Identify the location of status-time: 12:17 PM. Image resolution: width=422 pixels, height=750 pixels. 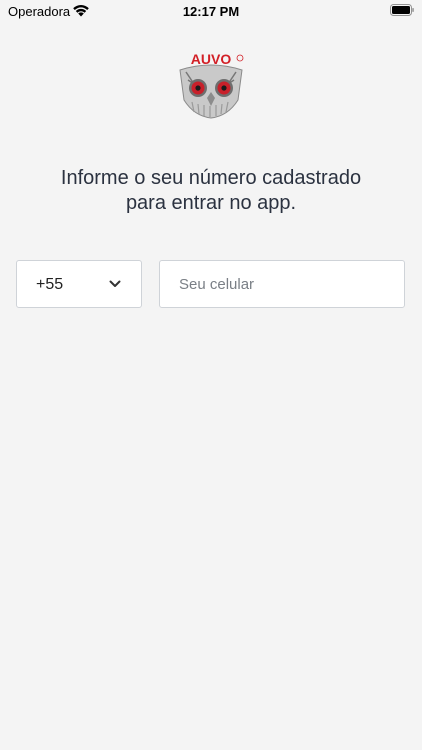
(211, 11).